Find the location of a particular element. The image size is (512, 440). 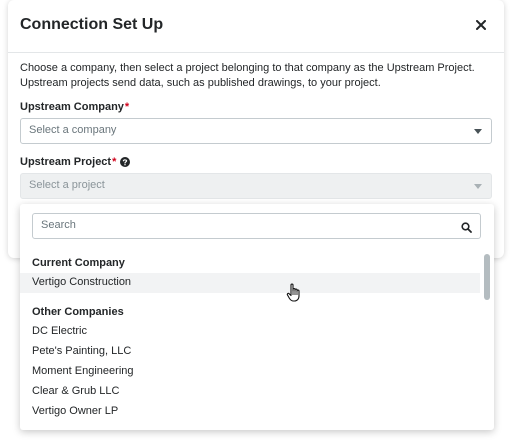

option-moment-engineering: Moment Engineering is located at coordinates (250, 372).